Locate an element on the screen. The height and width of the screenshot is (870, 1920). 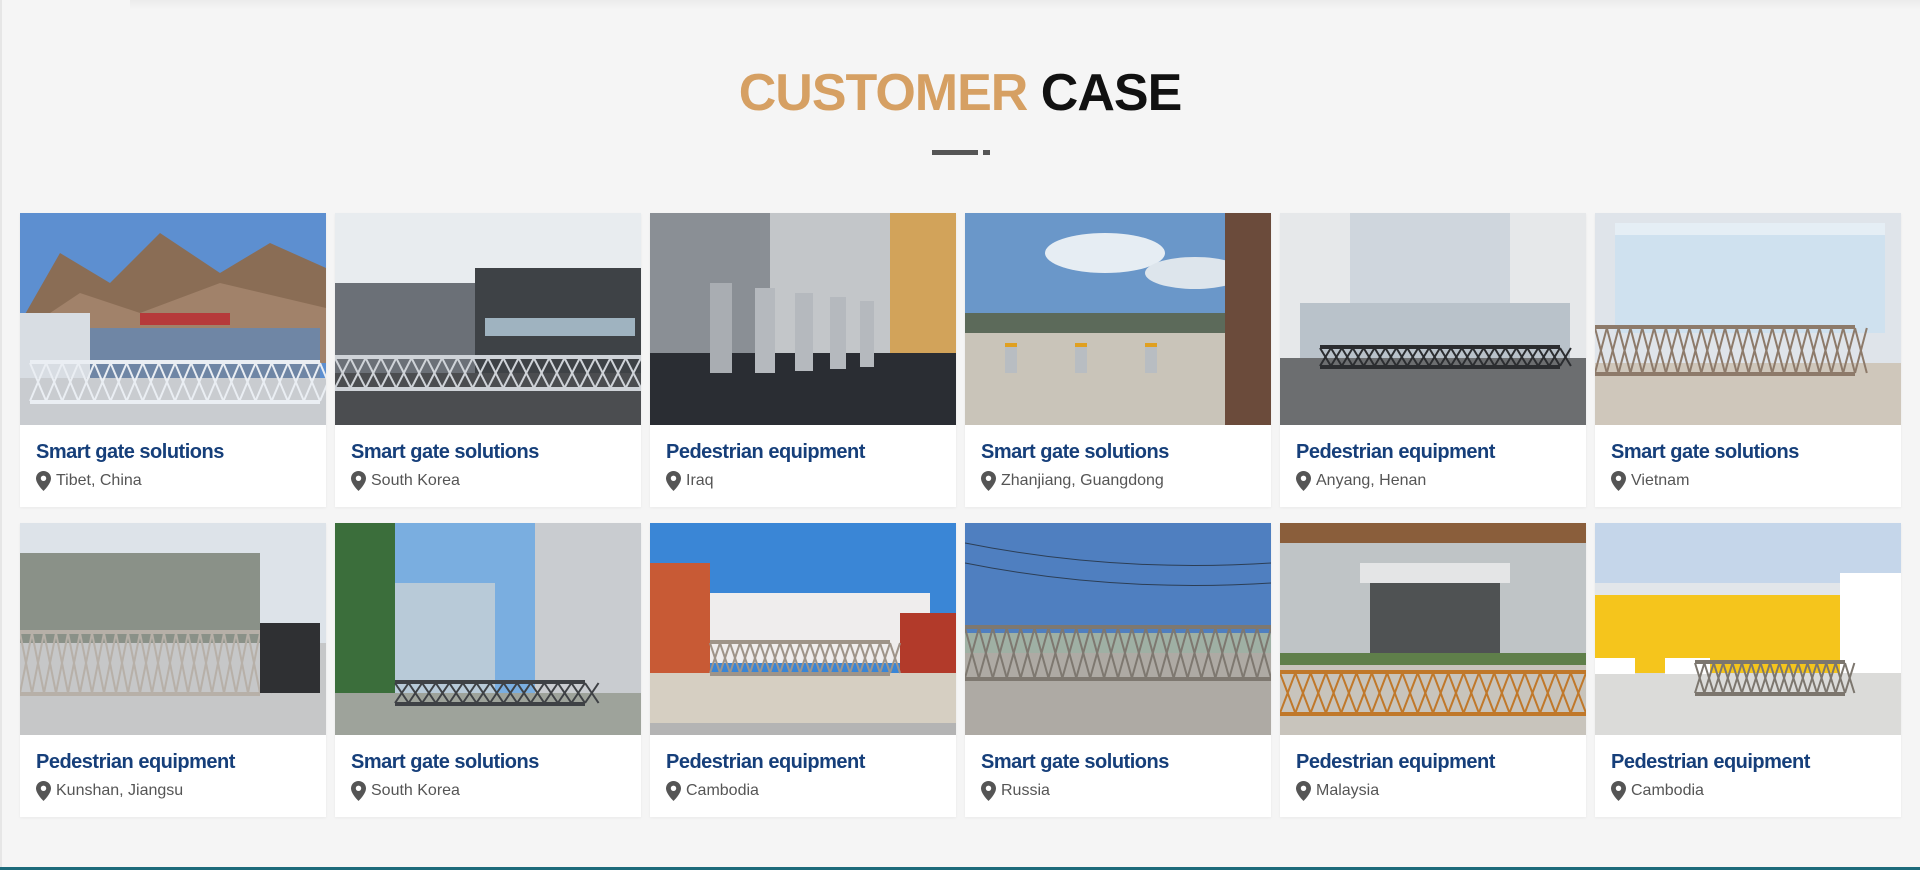
case-location-text: Anyang, Henan is located at coordinates (1371, 480).